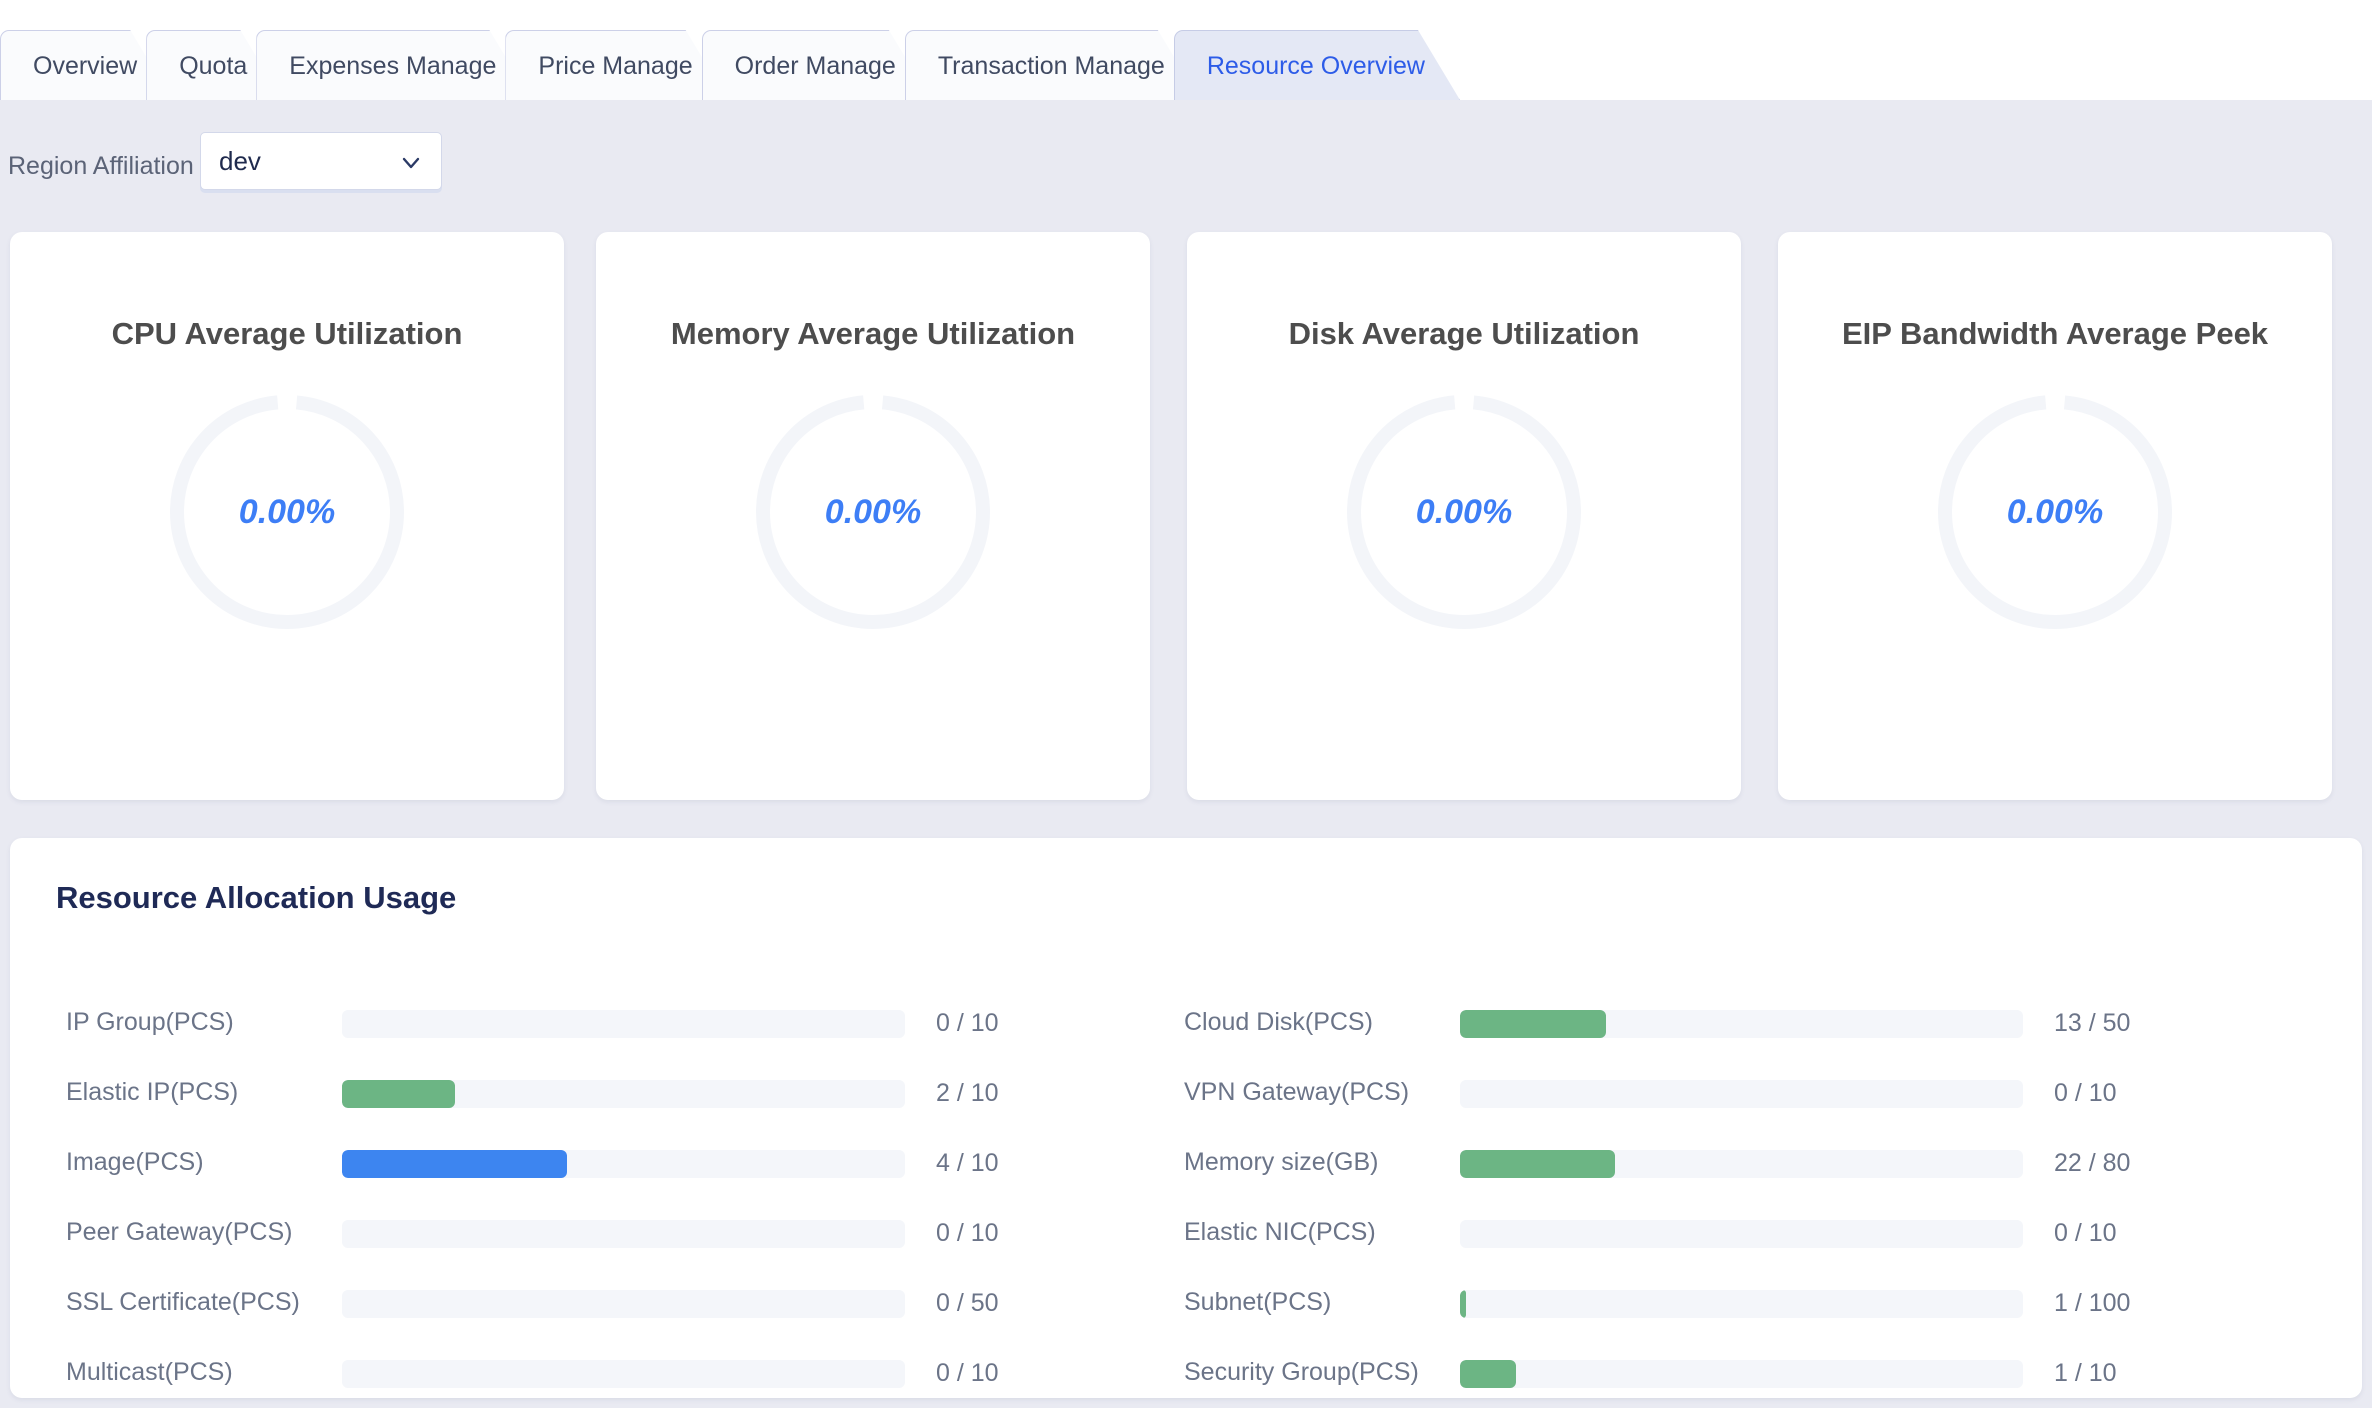 Image resolution: width=2372 pixels, height=1408 pixels. I want to click on allocation-row: Memory size(GB) 22 / 80, so click(1723, 1163).